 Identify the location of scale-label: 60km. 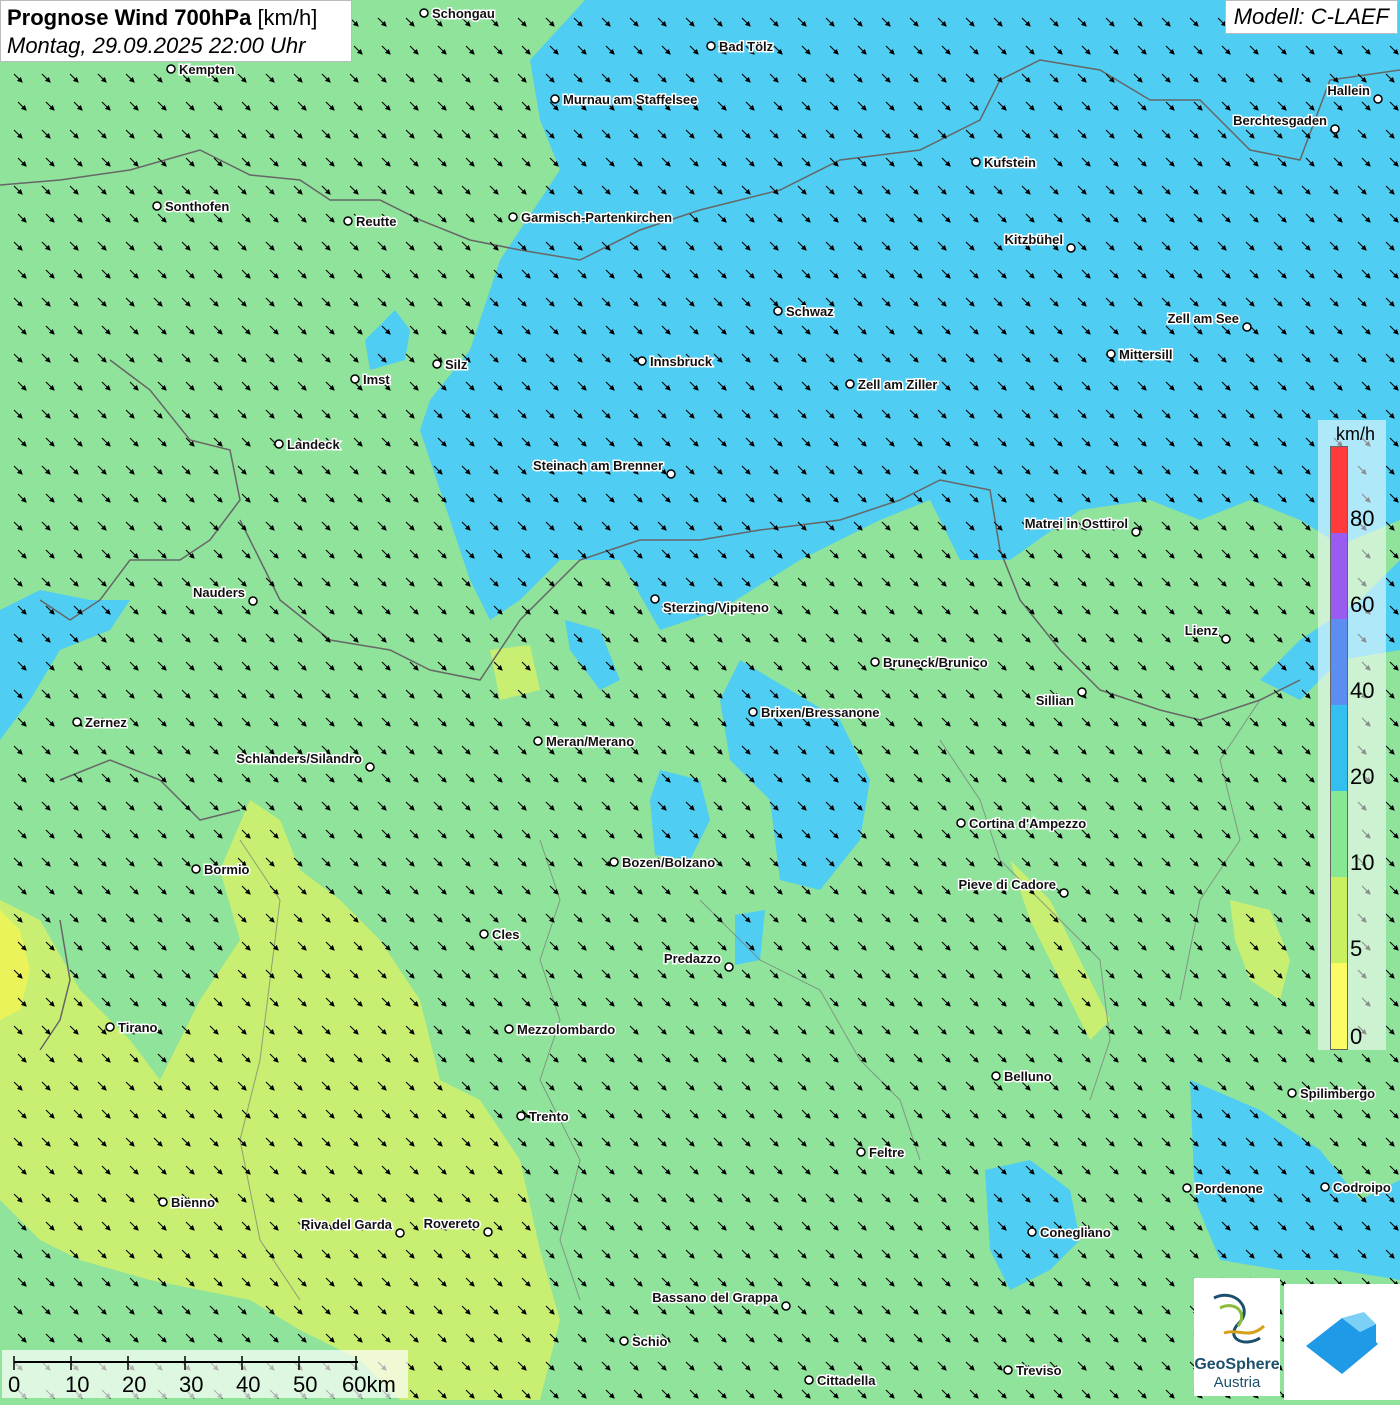
(369, 1384).